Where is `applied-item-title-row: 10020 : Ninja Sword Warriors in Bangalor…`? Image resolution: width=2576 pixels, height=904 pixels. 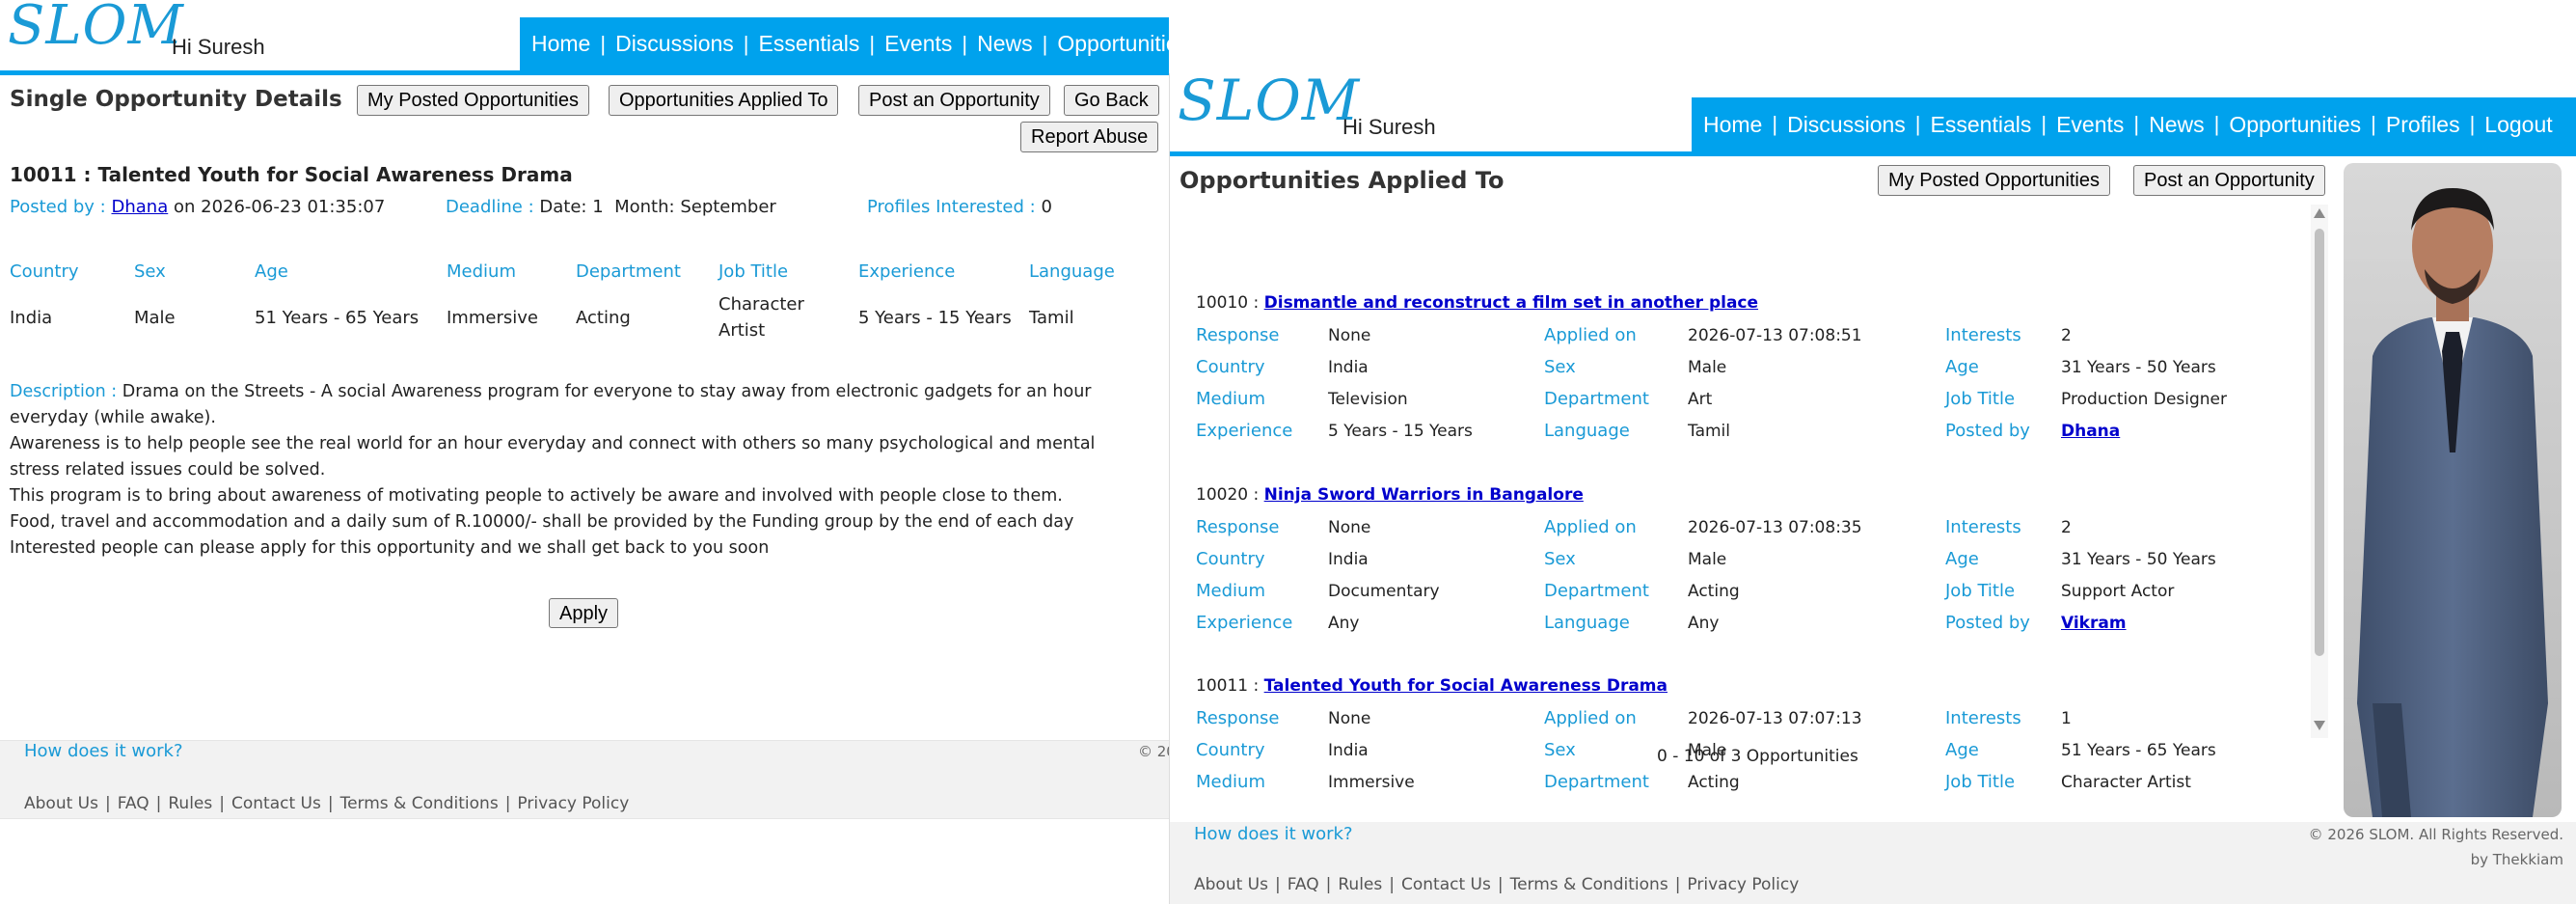
applied-item-title-row: 10020 : Ninja Sword Warriors in Bangalor… is located at coordinates (1390, 495).